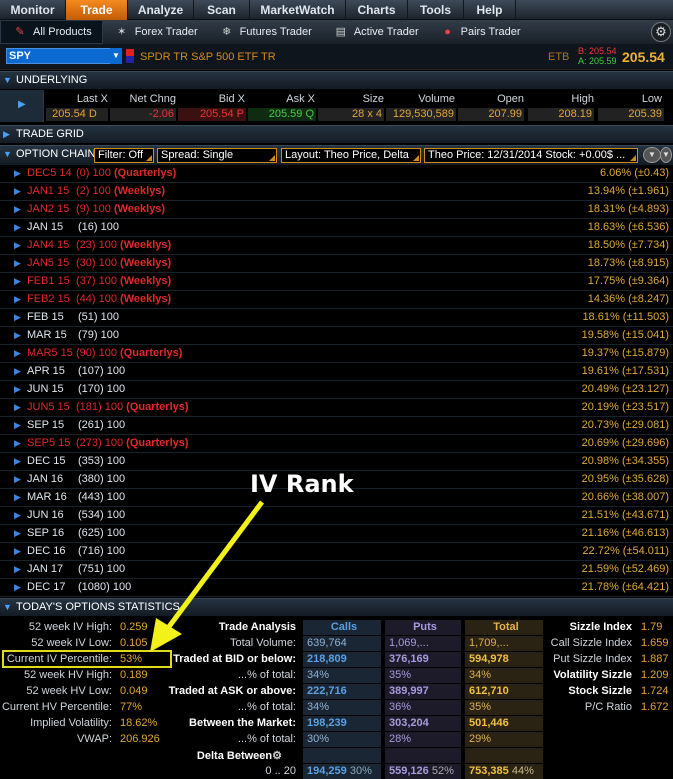 This screenshot has height=779, width=673. What do you see at coordinates (336, 210) in the screenshot?
I see `option-chain-row: ▶ JAN2 15 (9) 100 (Weeklys) 18.31% (±4.893)` at bounding box center [336, 210].